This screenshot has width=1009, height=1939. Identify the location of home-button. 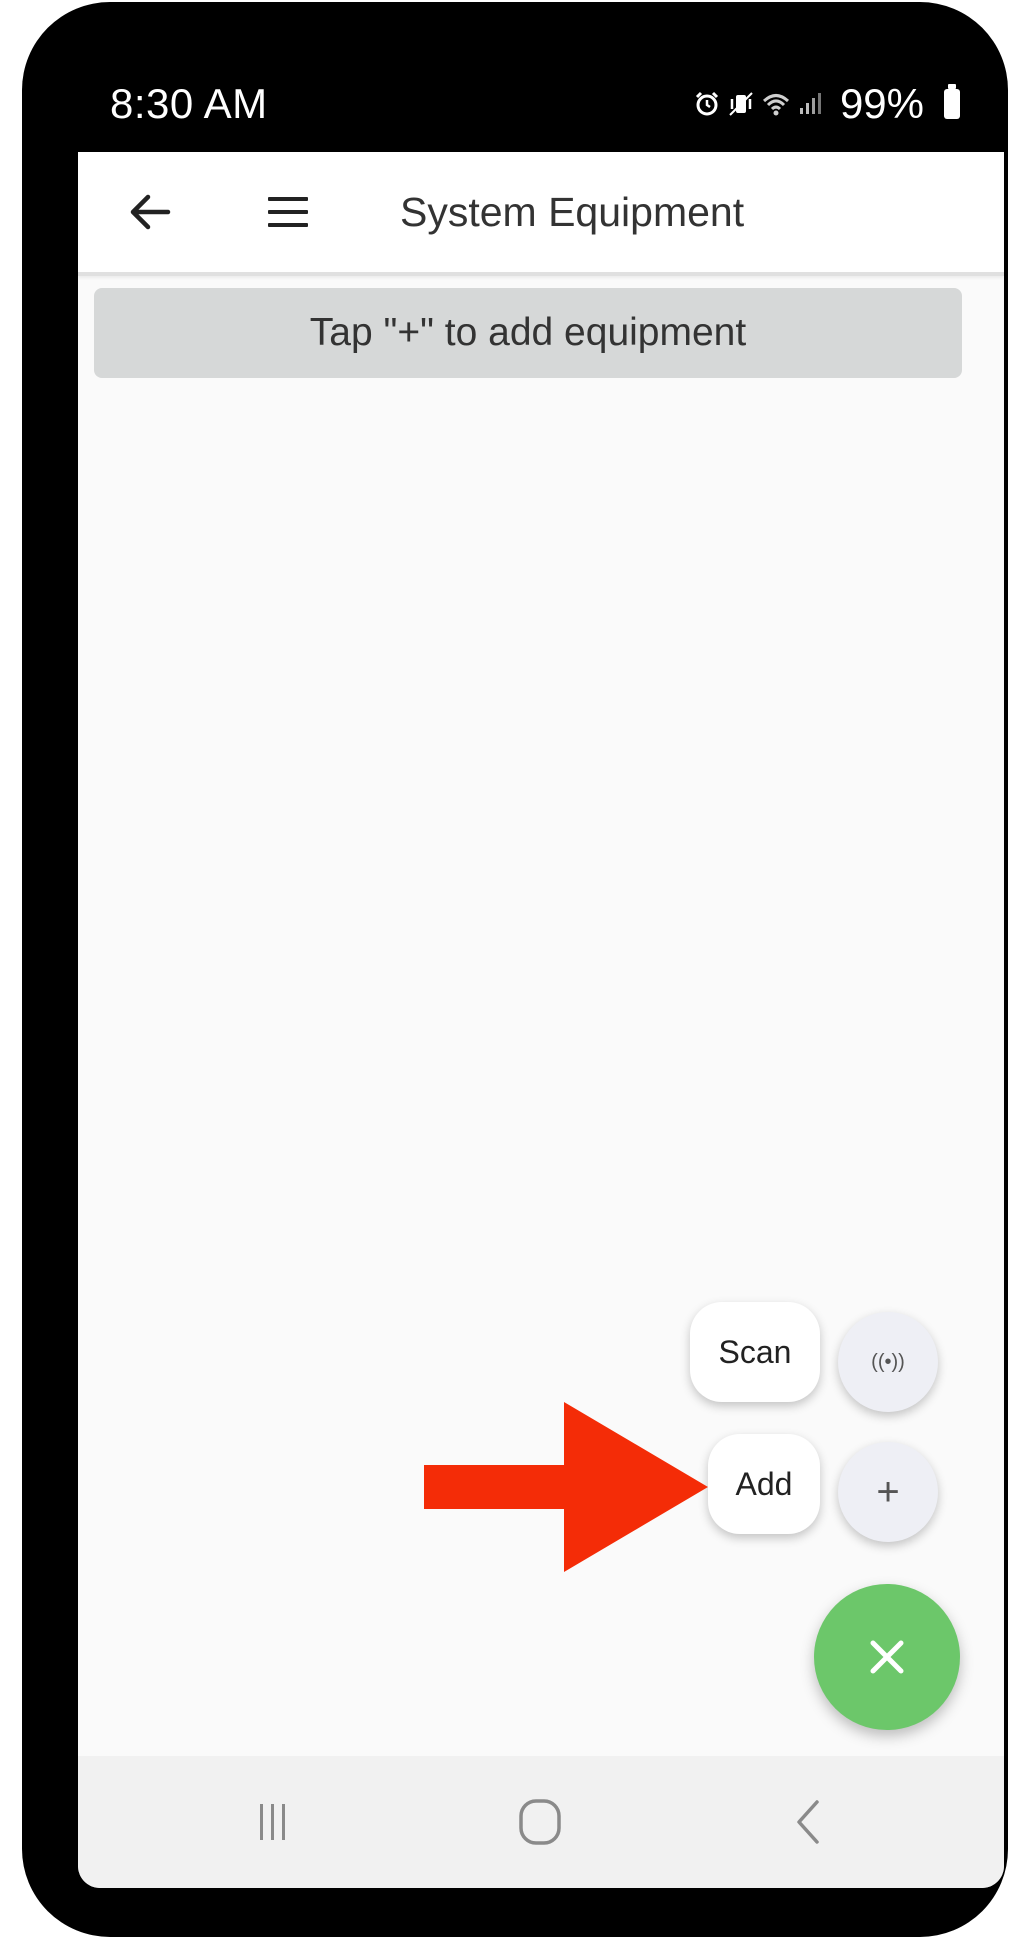
(540, 1822).